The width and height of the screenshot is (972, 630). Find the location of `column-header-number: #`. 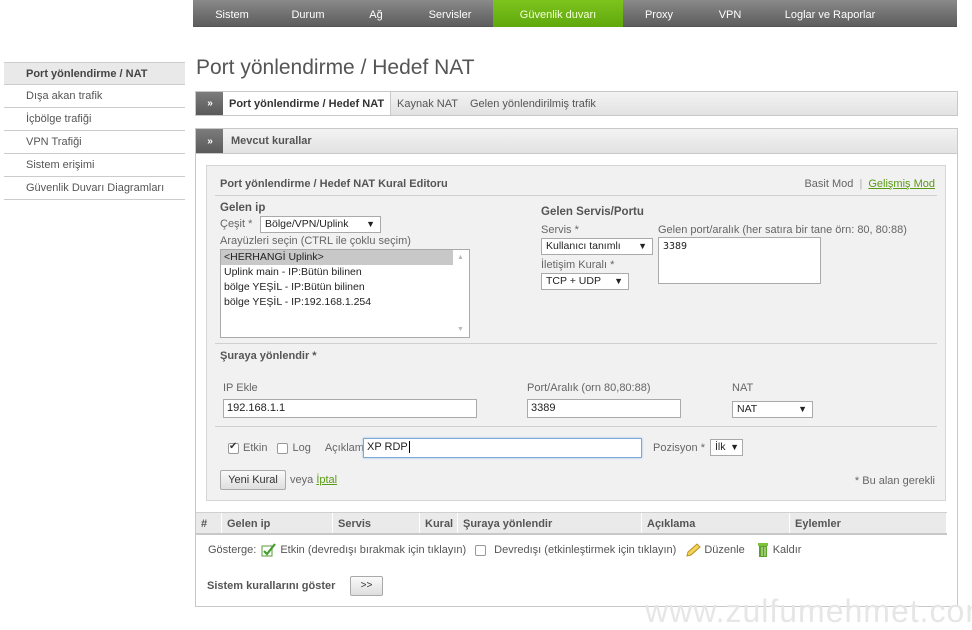

column-header-number: # is located at coordinates (209, 523).